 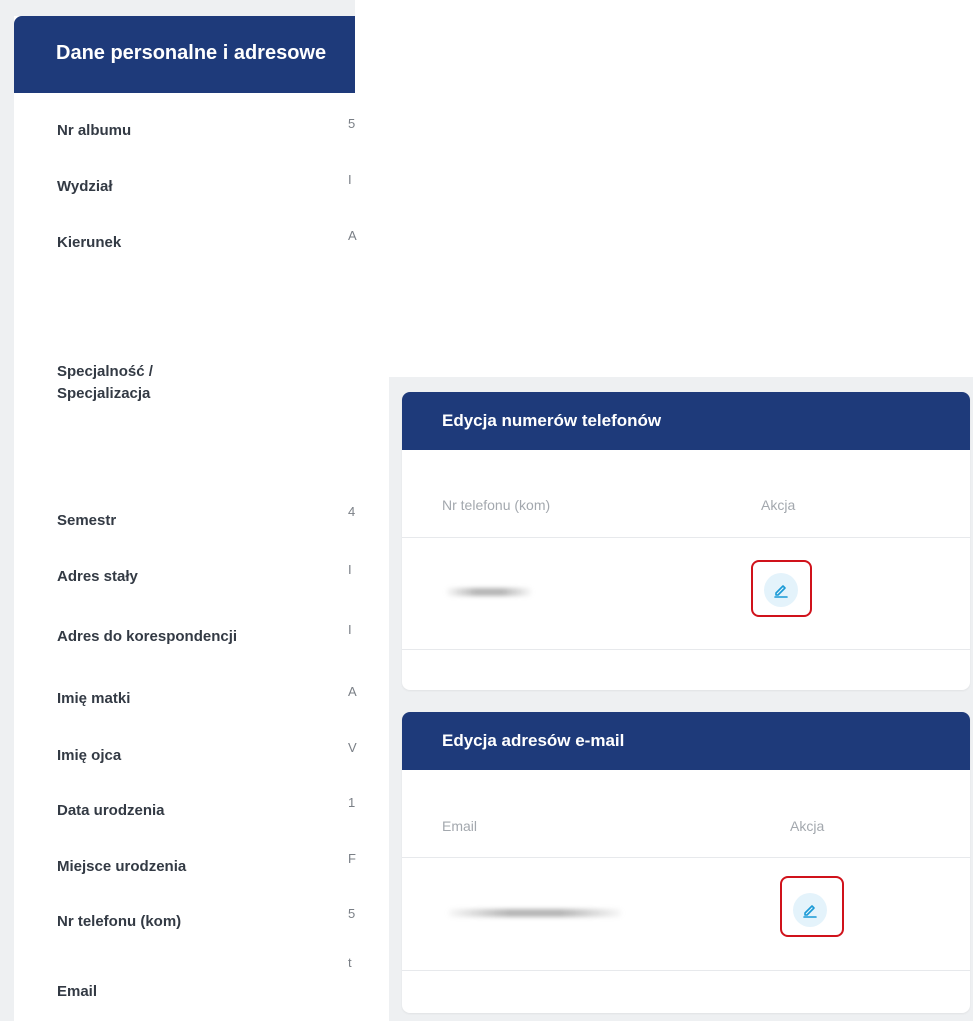 I want to click on field-value-imie-ojca: V, so click(x=352, y=747).